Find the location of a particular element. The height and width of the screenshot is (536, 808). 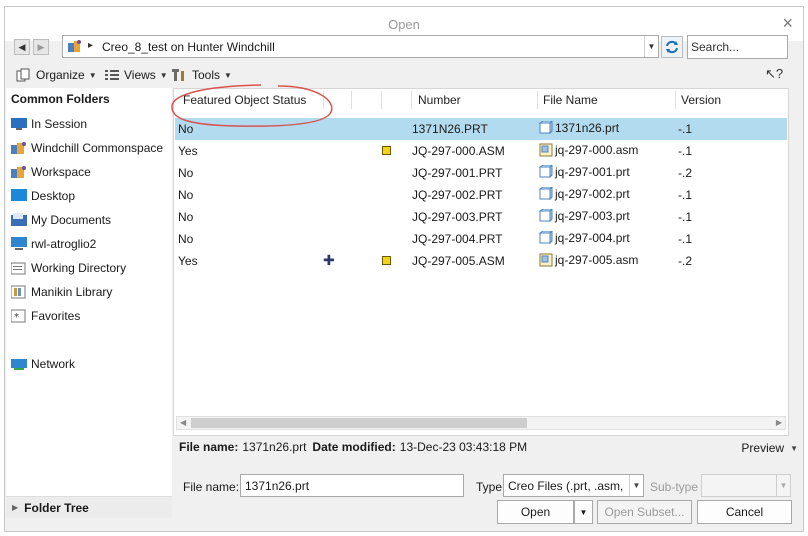

table-row: Yes ✚ JQ-297-005.ASM jq-297-005.asm -.2 is located at coordinates (481, 261).